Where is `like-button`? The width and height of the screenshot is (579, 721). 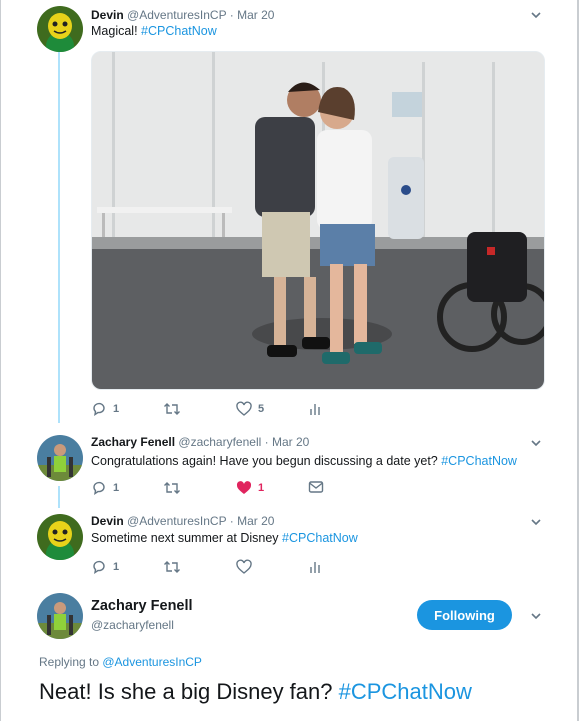 like-button is located at coordinates (244, 567).